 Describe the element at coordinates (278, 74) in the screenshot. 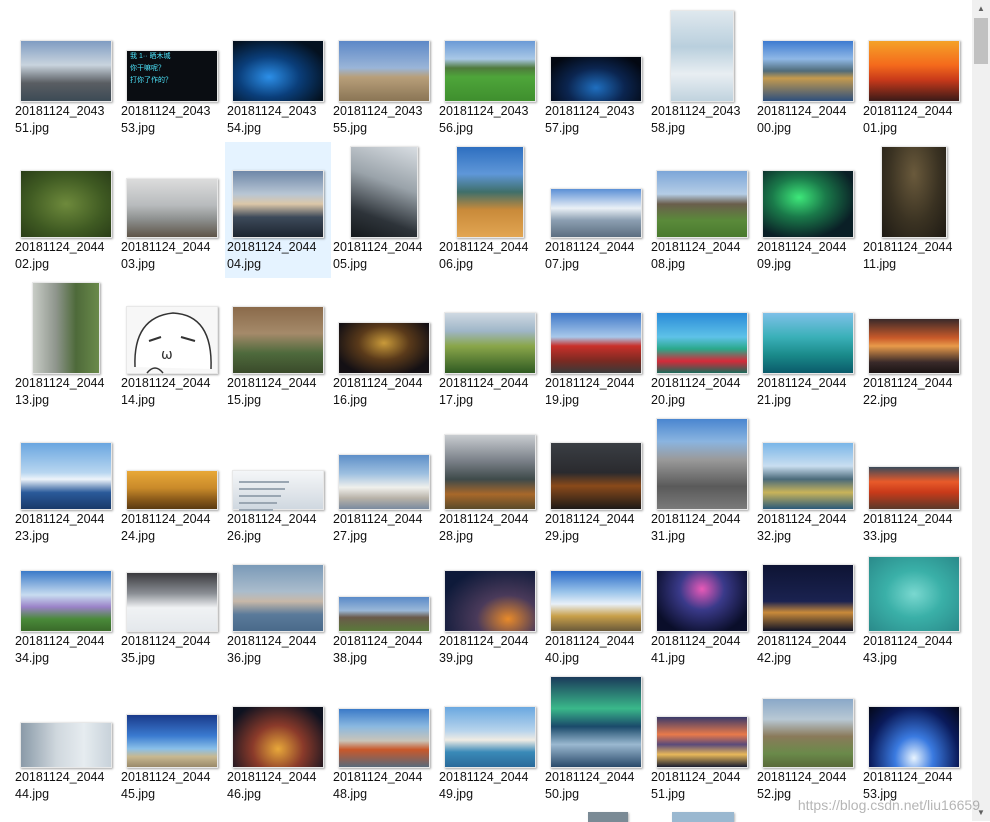

I see `file-item: 20181124_2043 54.jpg` at that location.